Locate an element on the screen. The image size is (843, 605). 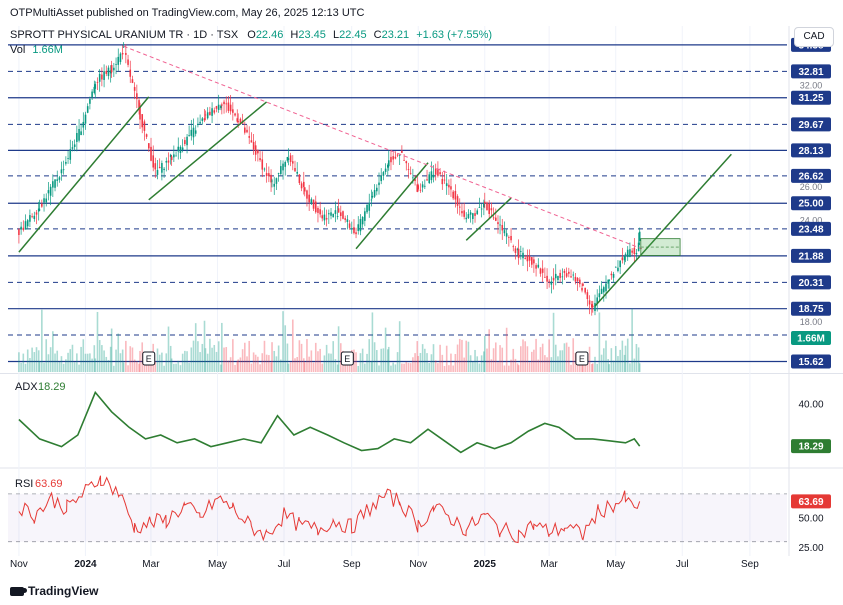
currency-button: CAD is located at coordinates (814, 37).